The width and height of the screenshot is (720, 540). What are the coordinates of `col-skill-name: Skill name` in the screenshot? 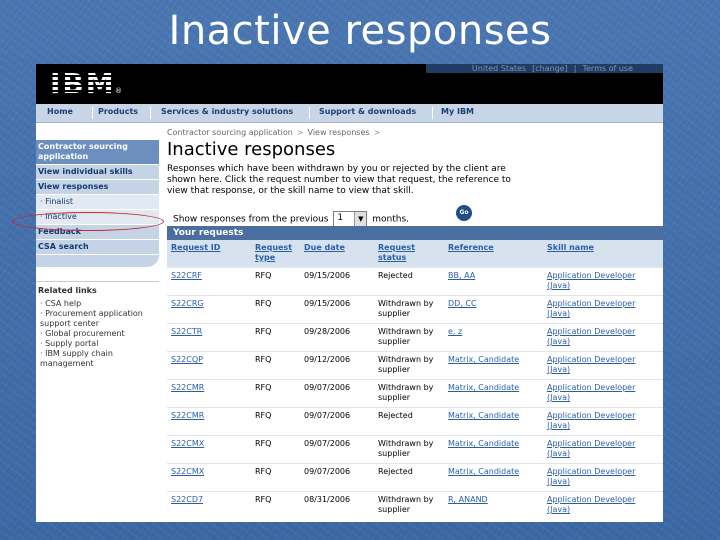 It's located at (603, 254).